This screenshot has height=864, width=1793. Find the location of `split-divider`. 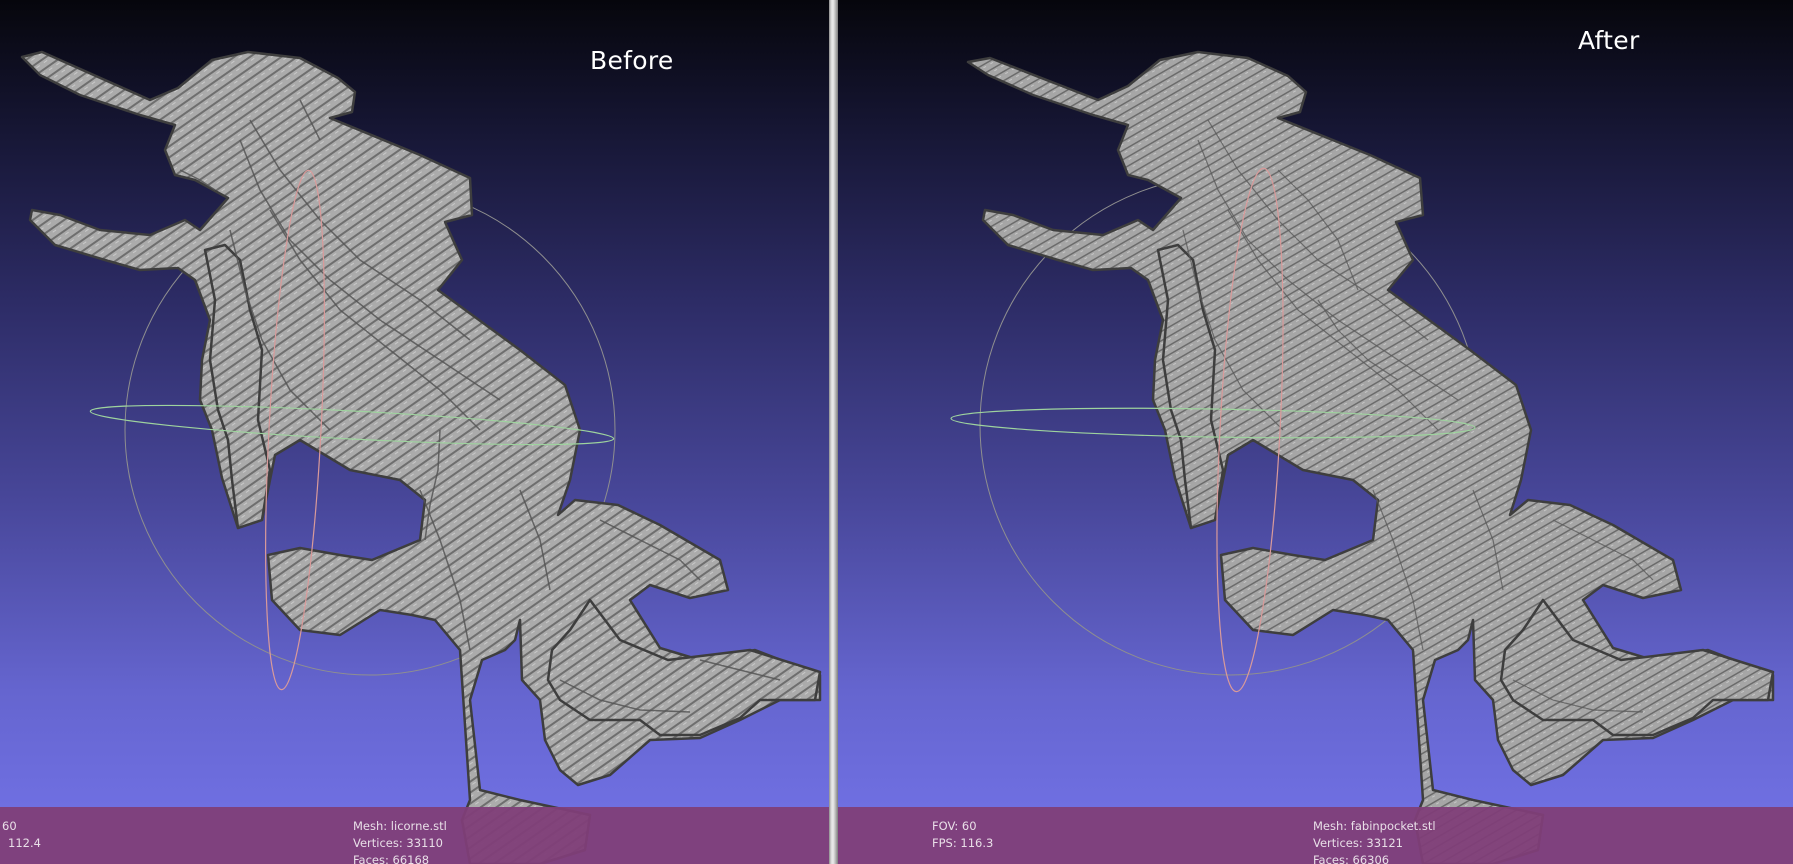

split-divider is located at coordinates (833, 432).